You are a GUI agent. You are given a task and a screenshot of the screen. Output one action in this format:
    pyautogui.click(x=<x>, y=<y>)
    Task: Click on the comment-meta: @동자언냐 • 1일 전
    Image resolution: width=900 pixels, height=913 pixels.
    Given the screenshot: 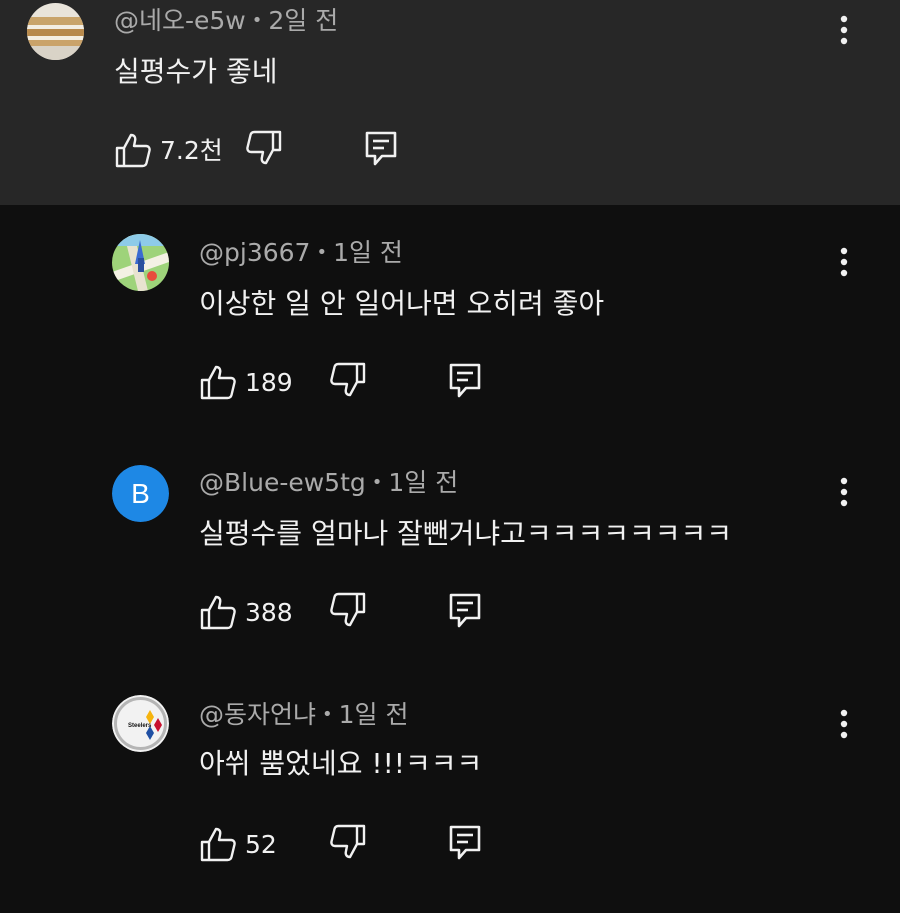 What is the action you would take?
    pyautogui.click(x=304, y=716)
    